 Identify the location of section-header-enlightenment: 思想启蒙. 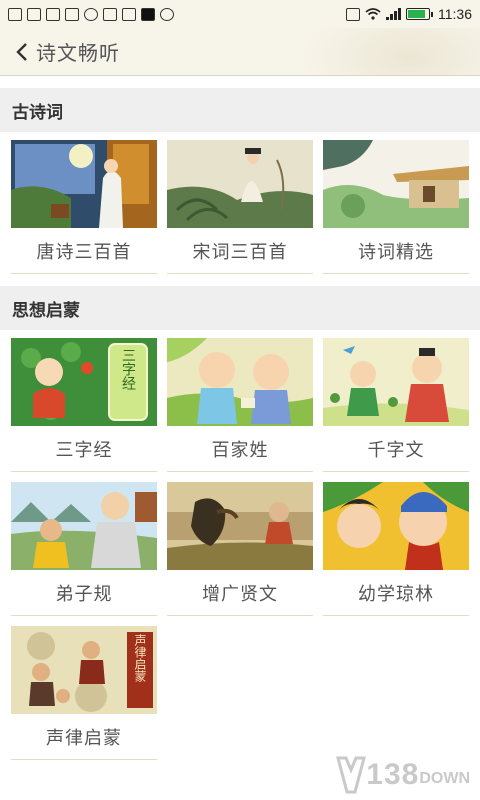
(240, 308).